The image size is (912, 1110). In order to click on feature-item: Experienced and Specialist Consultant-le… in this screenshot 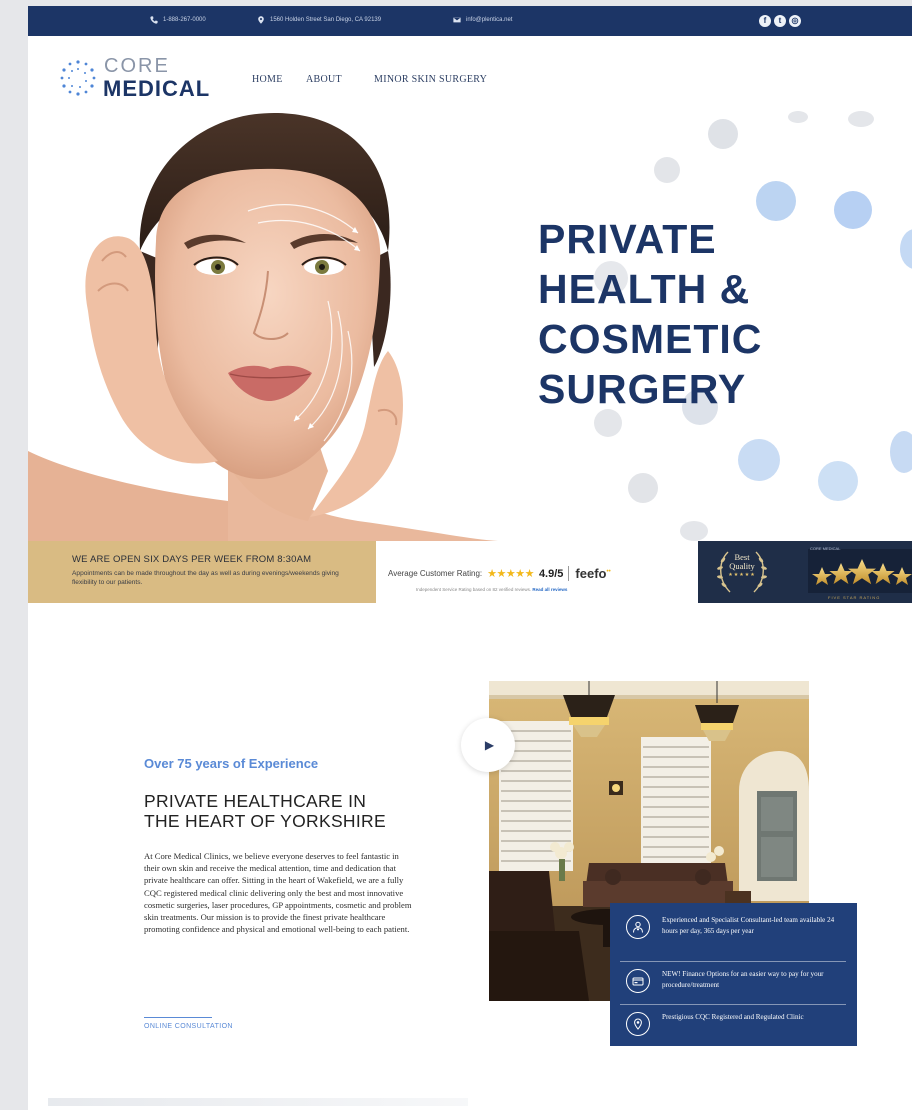, I will do `click(736, 927)`.